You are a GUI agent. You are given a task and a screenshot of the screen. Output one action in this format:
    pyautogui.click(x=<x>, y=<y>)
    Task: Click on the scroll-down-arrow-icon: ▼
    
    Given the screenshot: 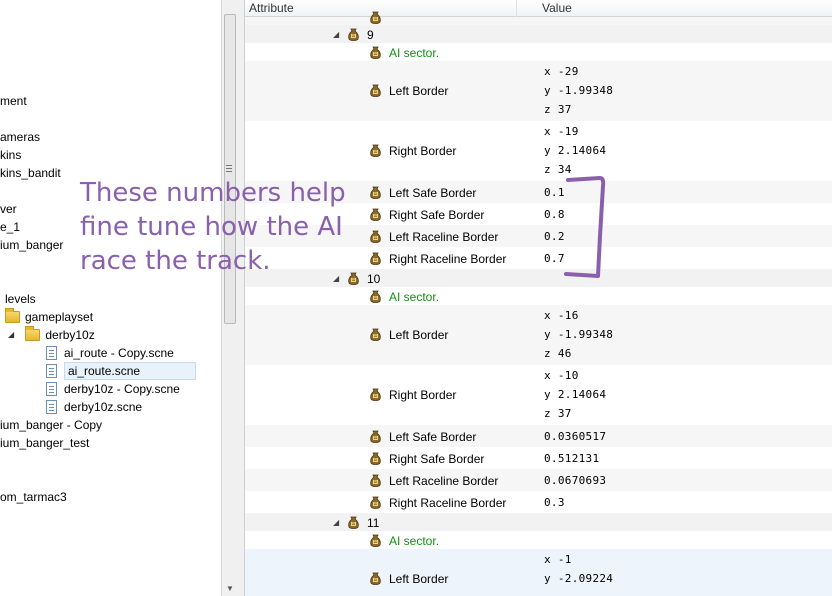 What is the action you would take?
    pyautogui.click(x=230, y=588)
    